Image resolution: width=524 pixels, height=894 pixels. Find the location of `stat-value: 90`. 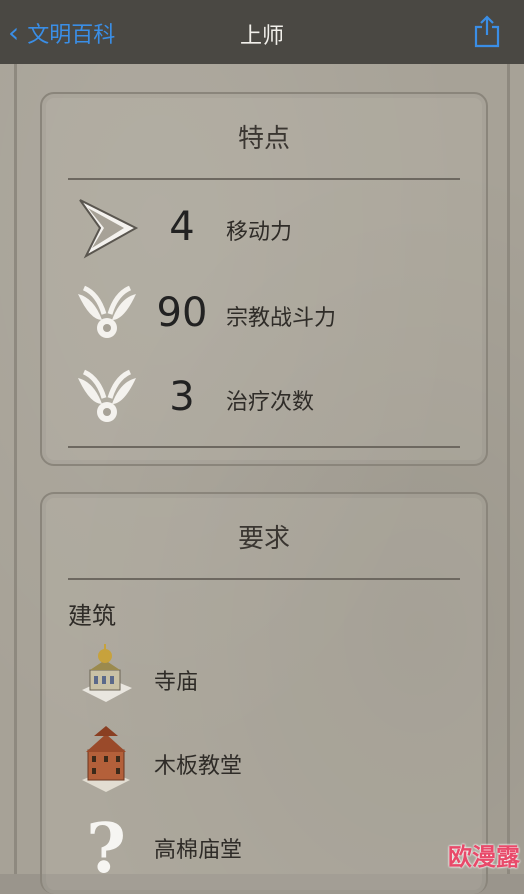

stat-value: 90 is located at coordinates (182, 313).